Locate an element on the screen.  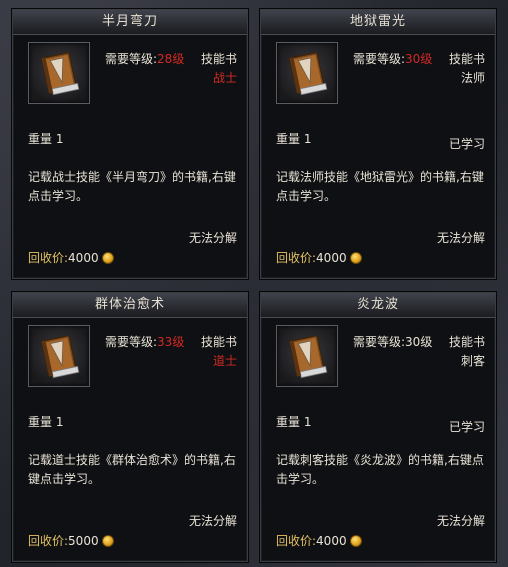
required-level-line: 需要等级:33级 is located at coordinates (144, 341).